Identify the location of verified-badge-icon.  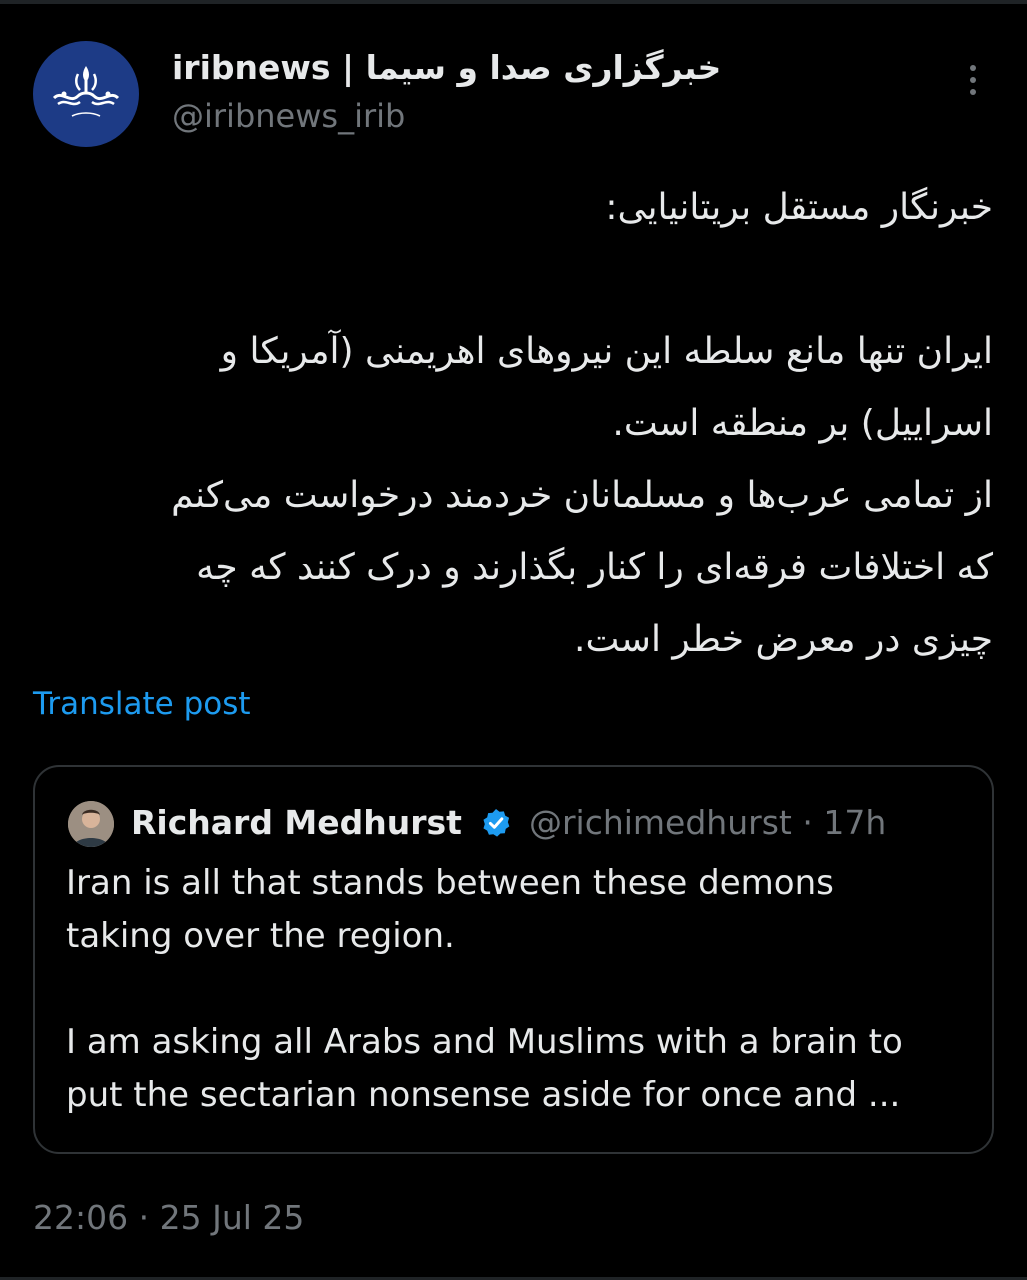
(496, 828).